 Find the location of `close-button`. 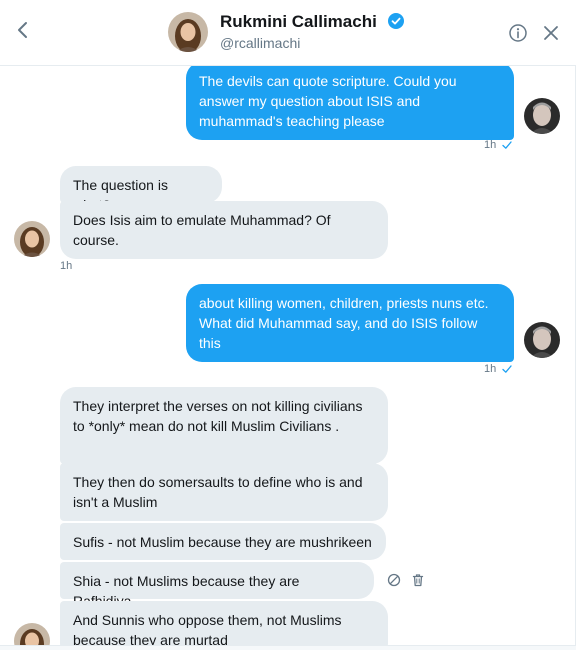

close-button is located at coordinates (551, 33).